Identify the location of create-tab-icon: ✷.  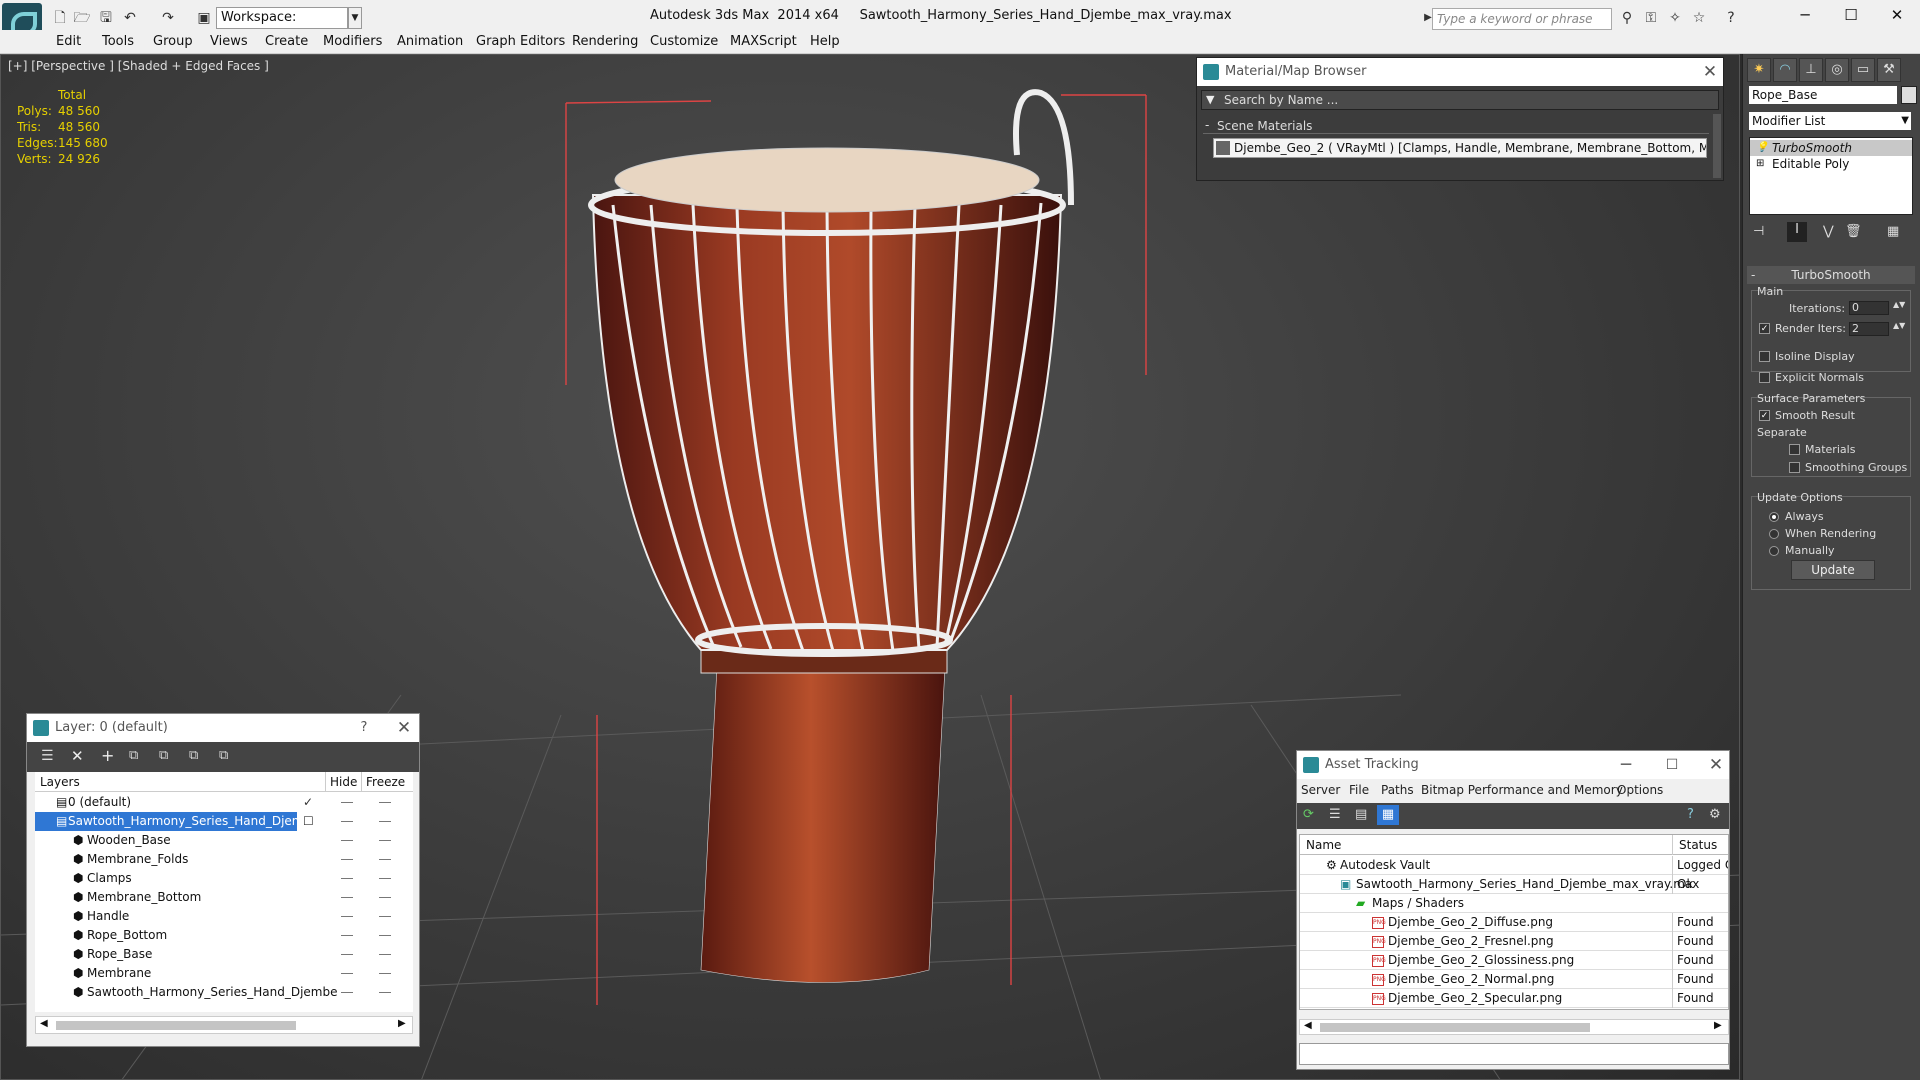
(1759, 70).